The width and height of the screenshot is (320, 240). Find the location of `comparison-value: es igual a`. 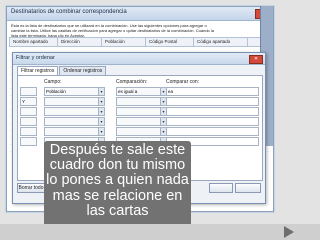

comparison-value: es igual a is located at coordinates (128, 91).